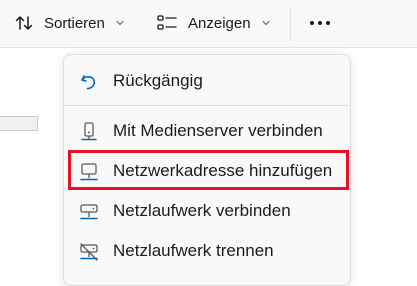 The width and height of the screenshot is (417, 286). What do you see at coordinates (207, 105) in the screenshot?
I see `menu-divider` at bounding box center [207, 105].